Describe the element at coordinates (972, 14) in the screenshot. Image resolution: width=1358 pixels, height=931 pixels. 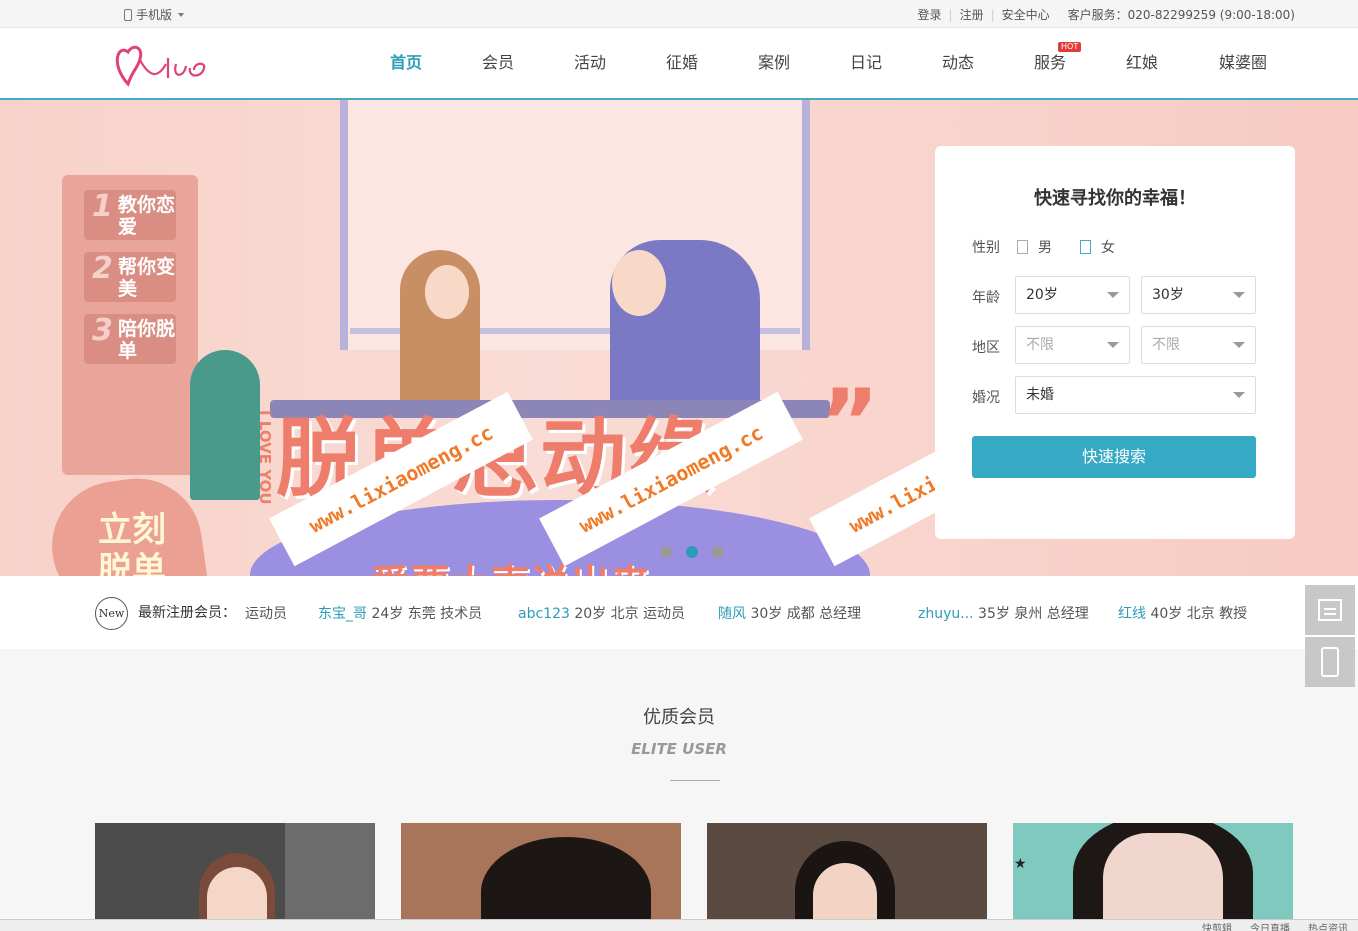
I see `register-link: 注册` at that location.